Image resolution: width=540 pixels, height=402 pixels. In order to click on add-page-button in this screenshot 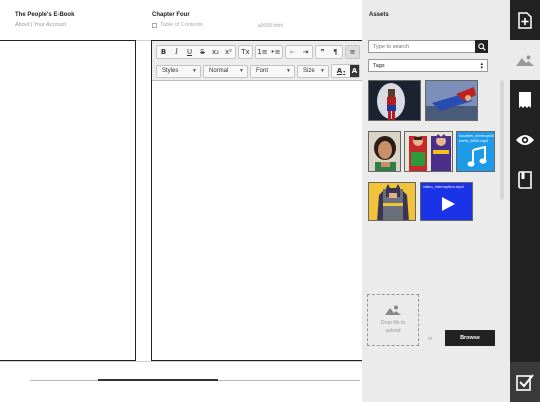, I will do `click(525, 20)`.